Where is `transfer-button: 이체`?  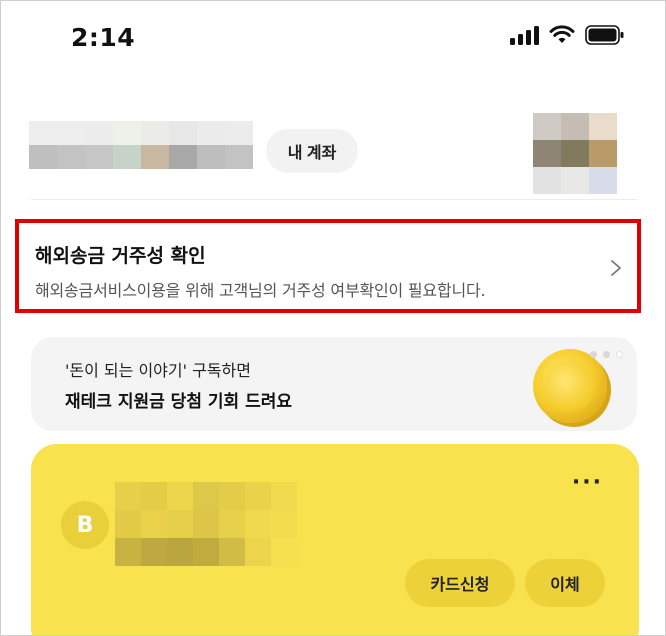
transfer-button: 이체 is located at coordinates (565, 583).